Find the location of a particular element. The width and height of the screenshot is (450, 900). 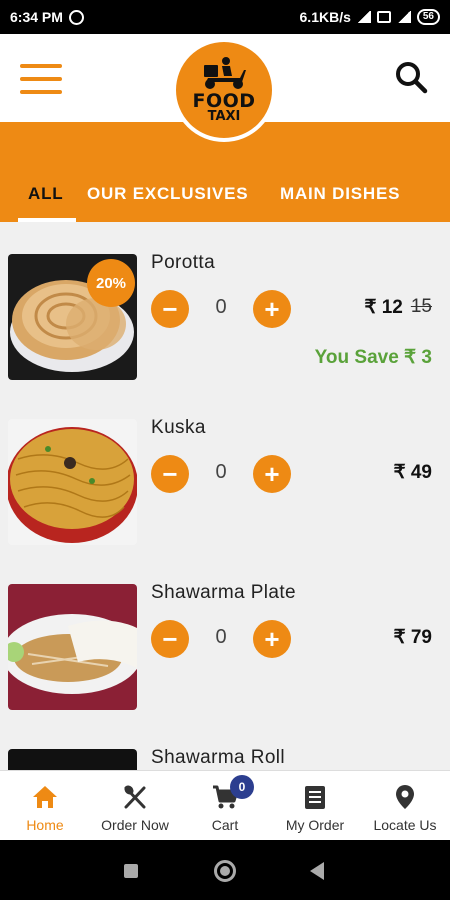

bottom-navigation: Home Order Now 0 Cart My Order Locate Us is located at coordinates (225, 805).